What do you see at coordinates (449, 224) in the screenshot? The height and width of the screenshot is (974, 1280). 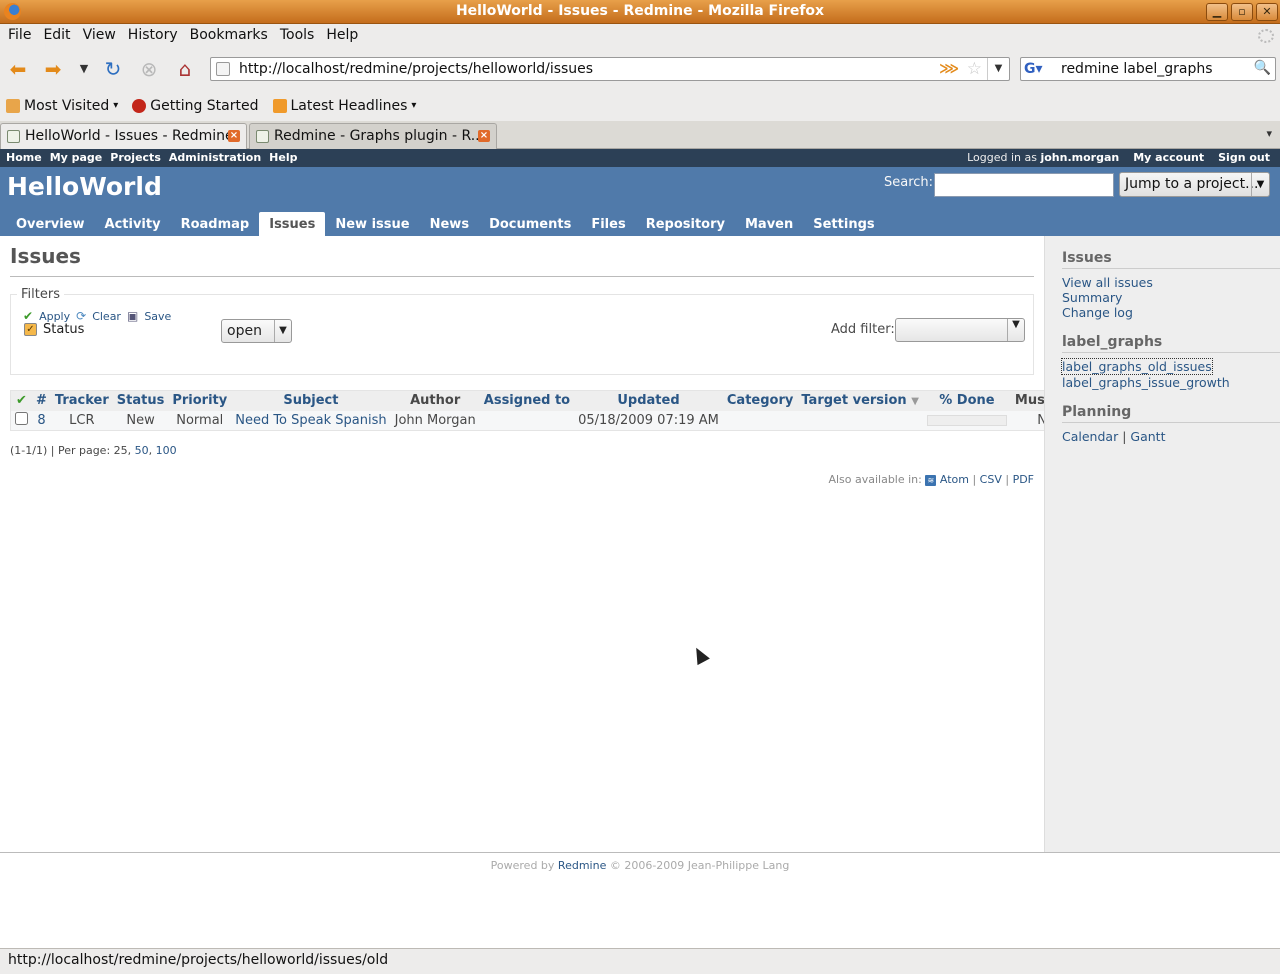 I see `tab-news: News` at bounding box center [449, 224].